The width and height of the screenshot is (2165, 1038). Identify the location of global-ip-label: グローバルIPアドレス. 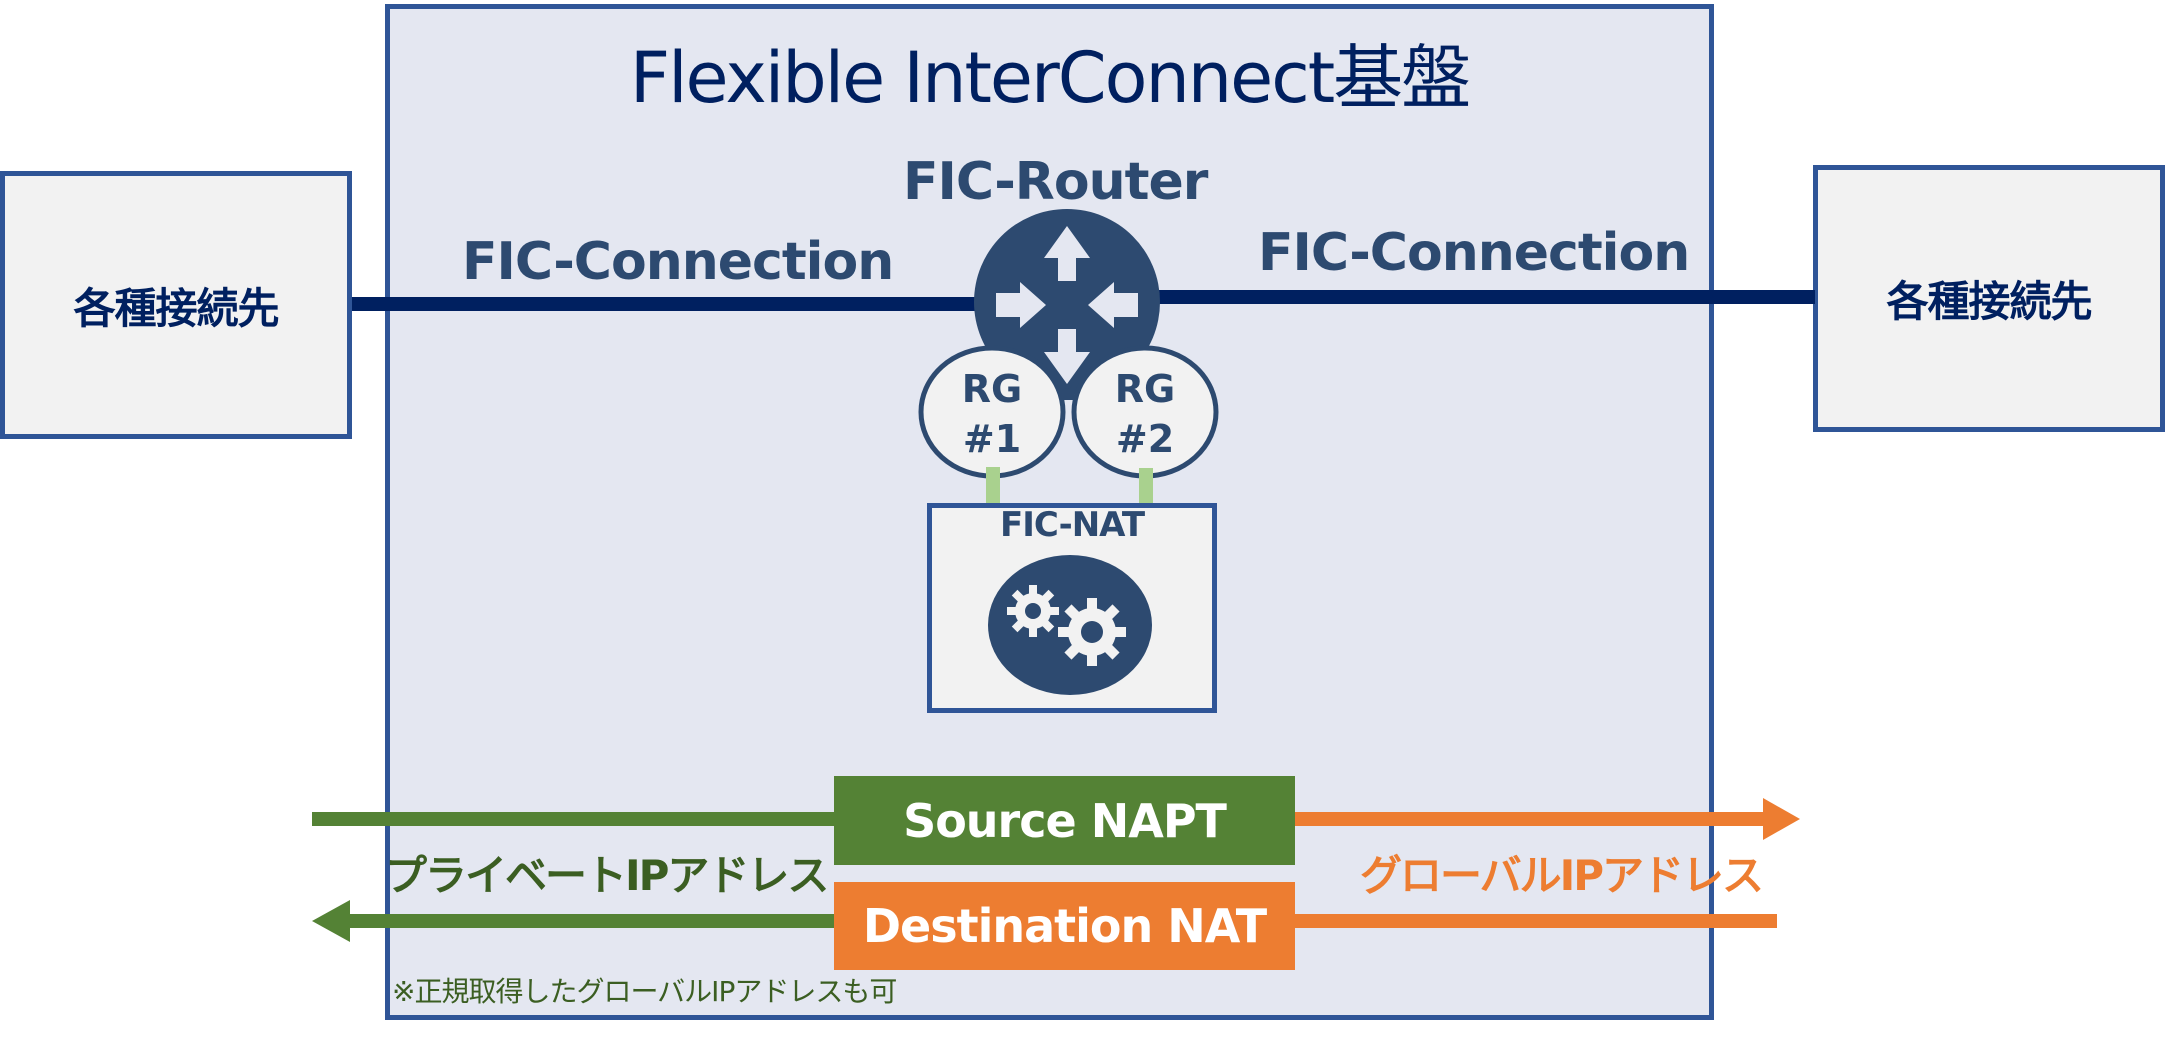
(1562, 875).